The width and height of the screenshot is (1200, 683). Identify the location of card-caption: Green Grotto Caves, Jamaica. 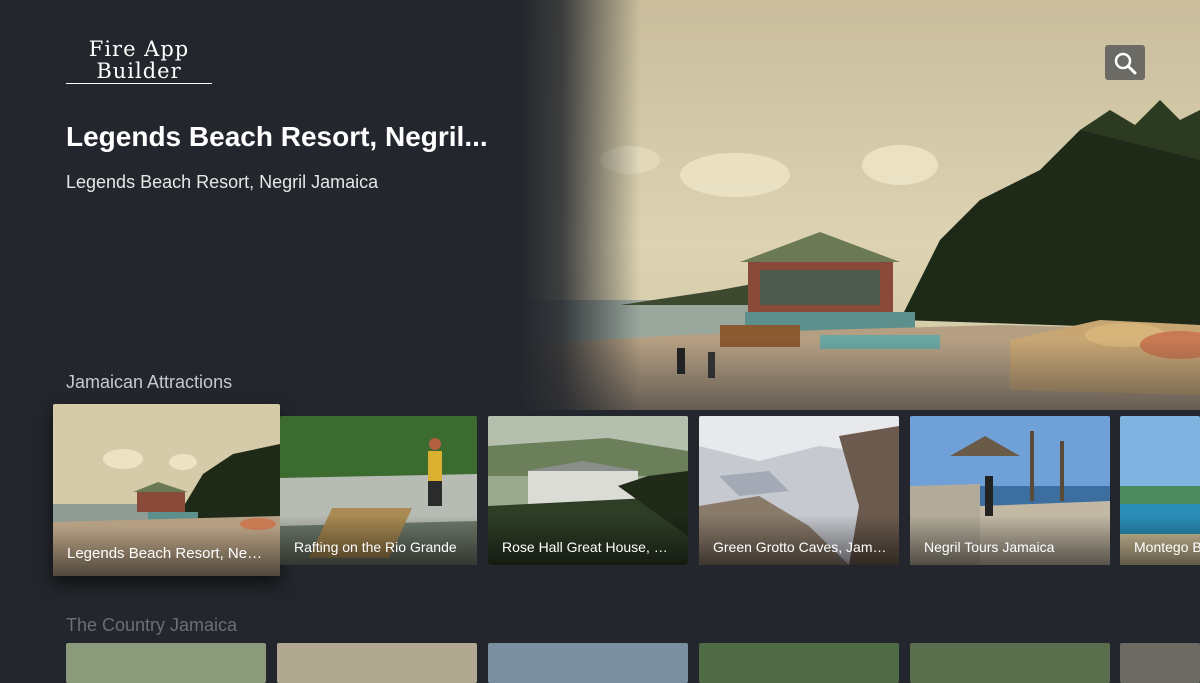
(801, 547).